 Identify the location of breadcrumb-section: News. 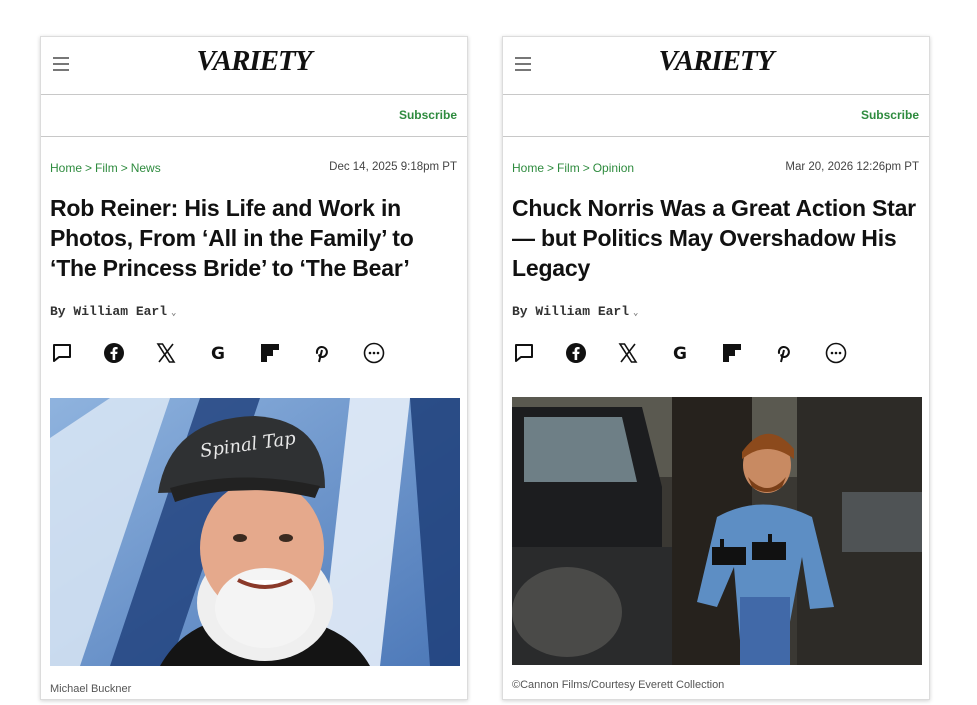
(146, 168).